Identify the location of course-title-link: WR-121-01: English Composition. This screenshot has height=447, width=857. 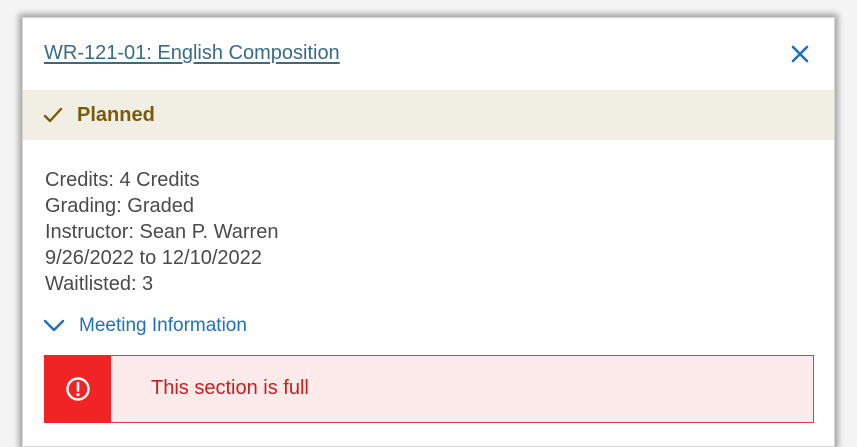
(192, 53).